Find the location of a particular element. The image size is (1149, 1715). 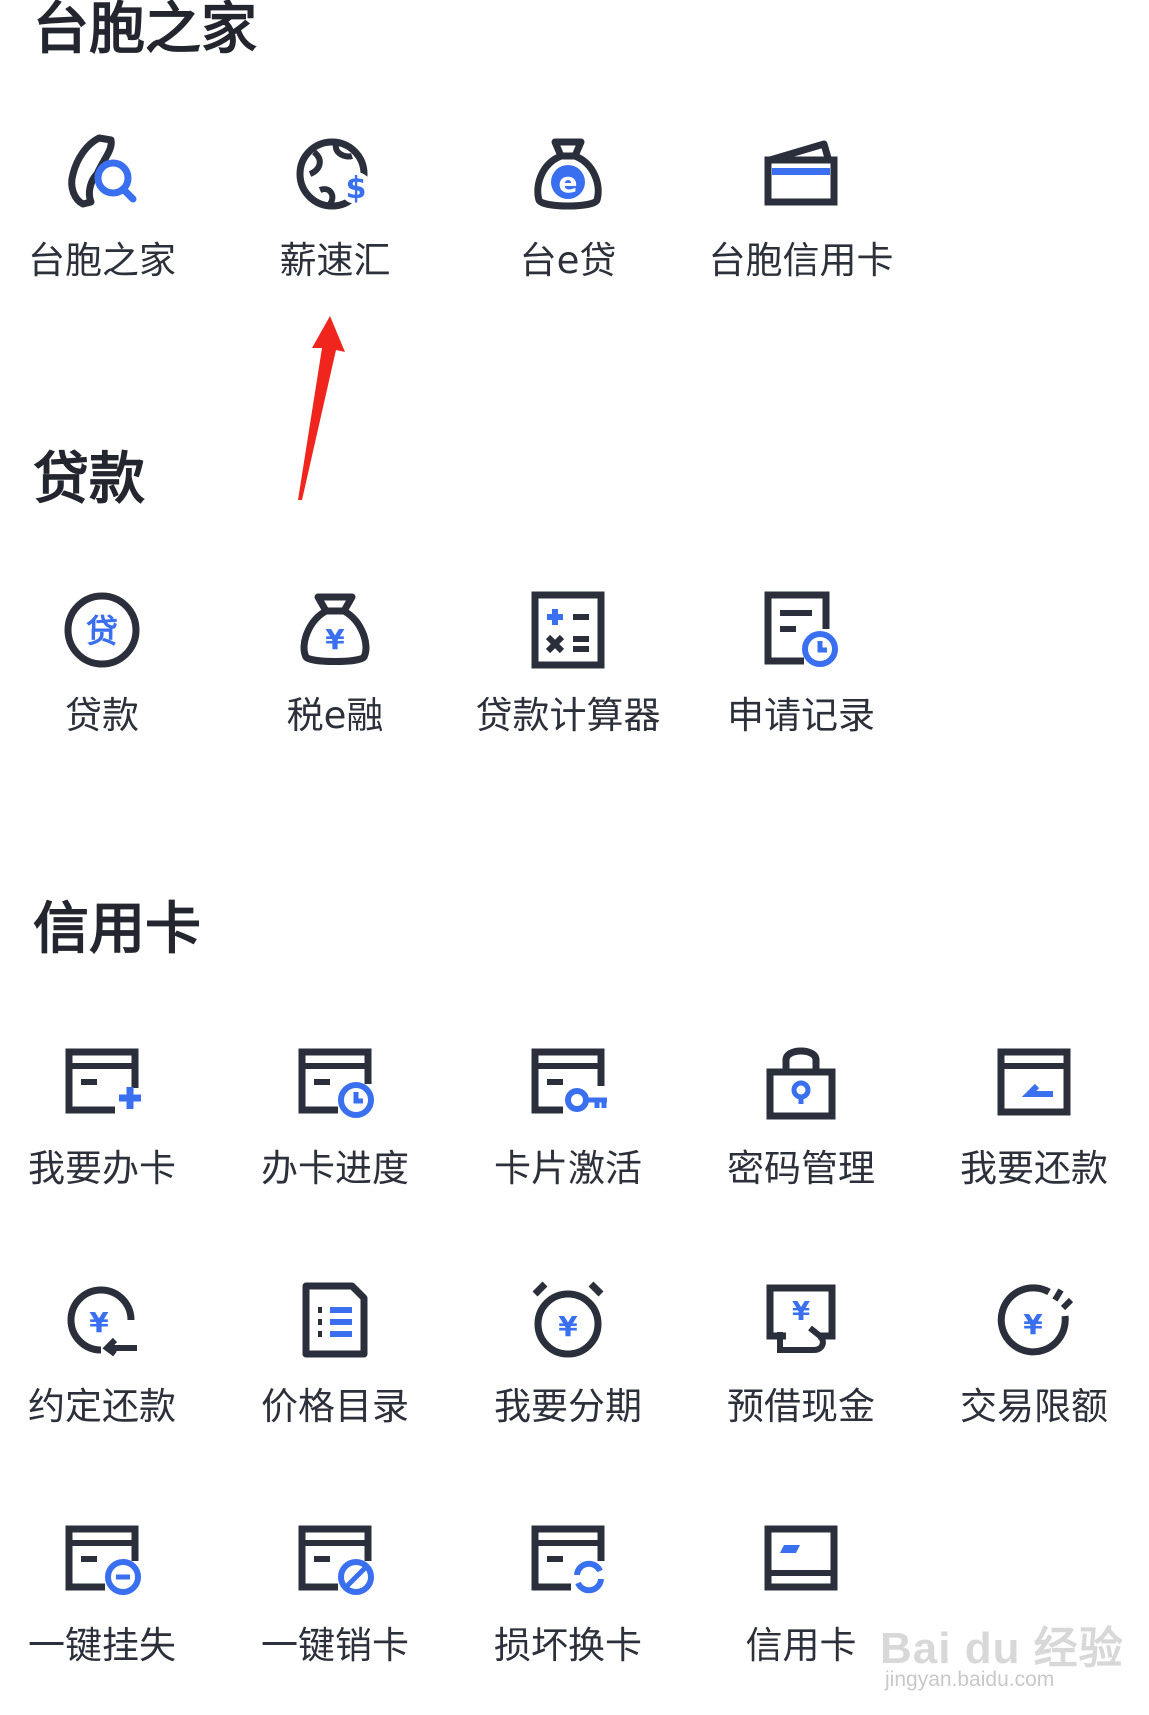

globe-dollar-icon: $ is located at coordinates (334, 174).